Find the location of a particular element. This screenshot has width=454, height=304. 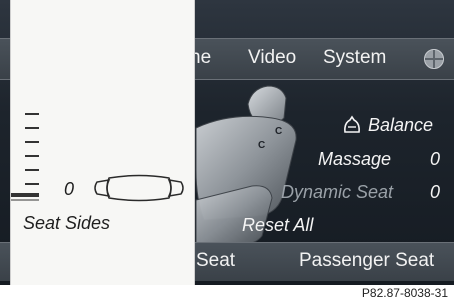

massage-point-right-icon: C is located at coordinates (278, 131).